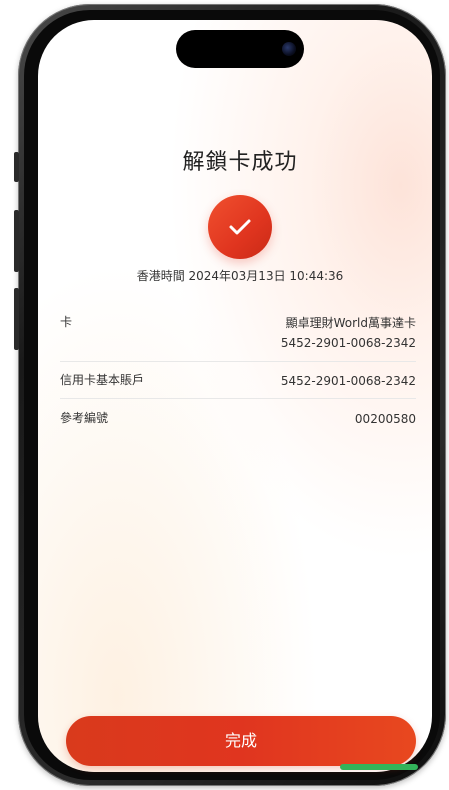  I want to click on volume-down-button, so click(16, 319).